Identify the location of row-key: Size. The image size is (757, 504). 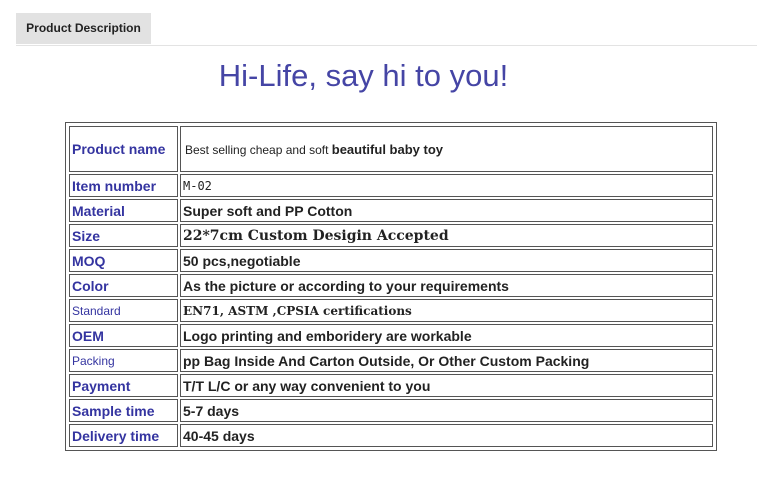
(123, 235).